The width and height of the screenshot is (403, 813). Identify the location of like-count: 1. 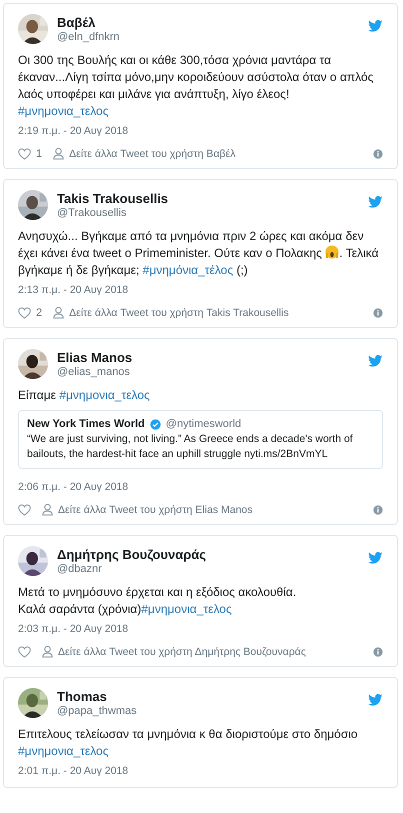
(39, 154).